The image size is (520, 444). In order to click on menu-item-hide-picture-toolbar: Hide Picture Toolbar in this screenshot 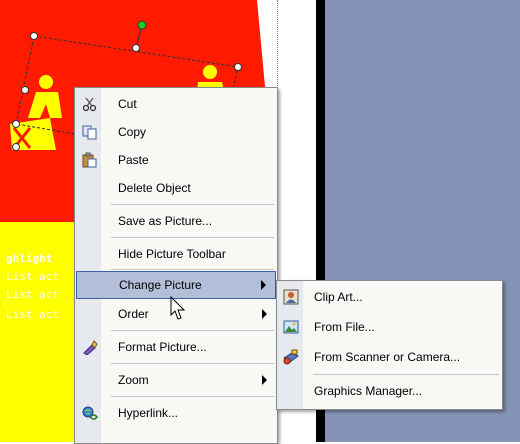, I will do `click(176, 254)`.